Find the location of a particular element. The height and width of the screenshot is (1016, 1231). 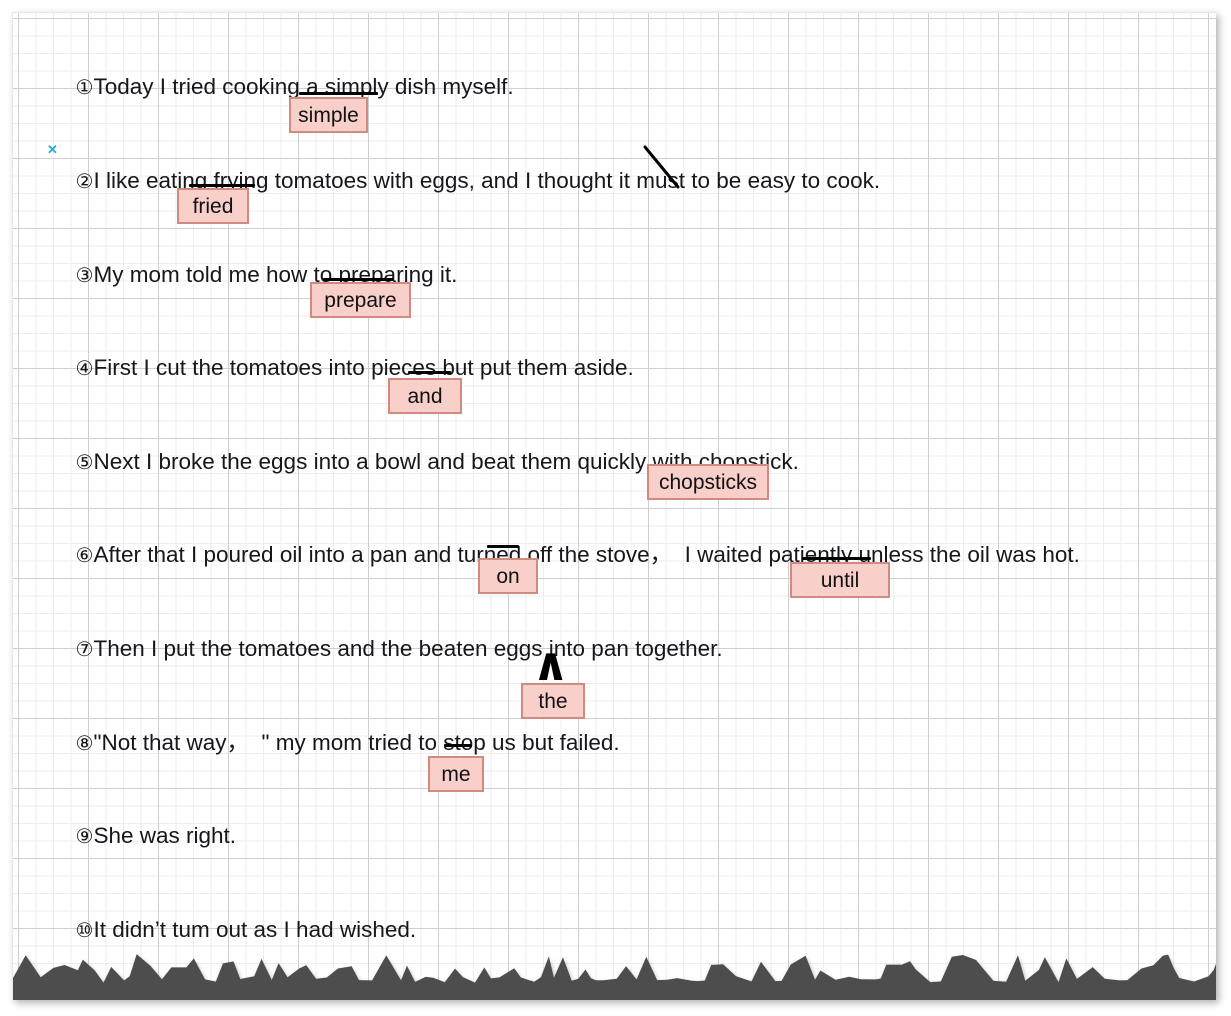

correction-chip-2: fried is located at coordinates (213, 206).